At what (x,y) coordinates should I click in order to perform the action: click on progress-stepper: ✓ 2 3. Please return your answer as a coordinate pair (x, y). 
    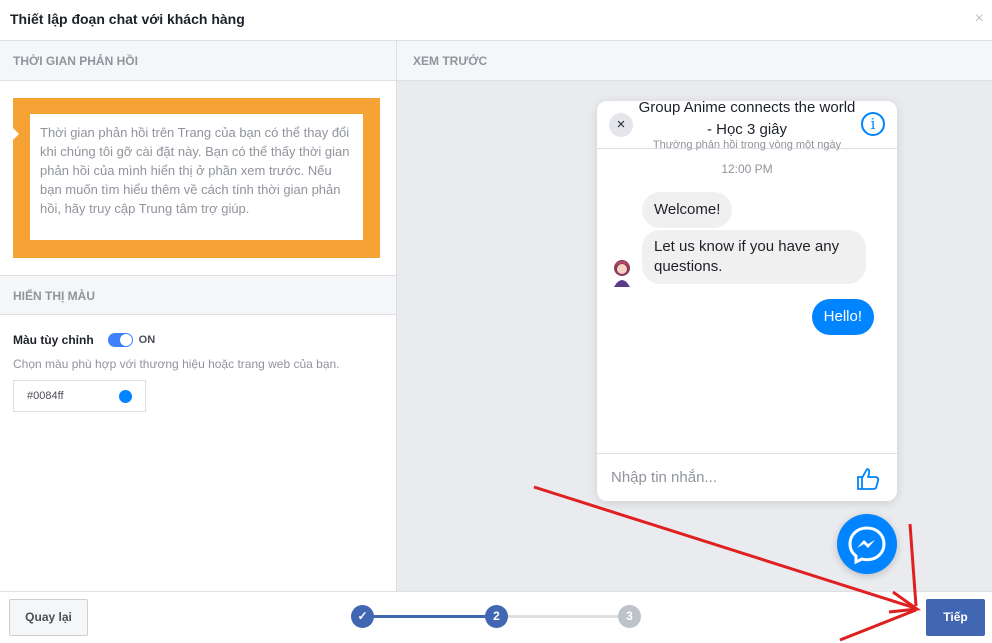
    Looking at the image, I should click on (497, 617).